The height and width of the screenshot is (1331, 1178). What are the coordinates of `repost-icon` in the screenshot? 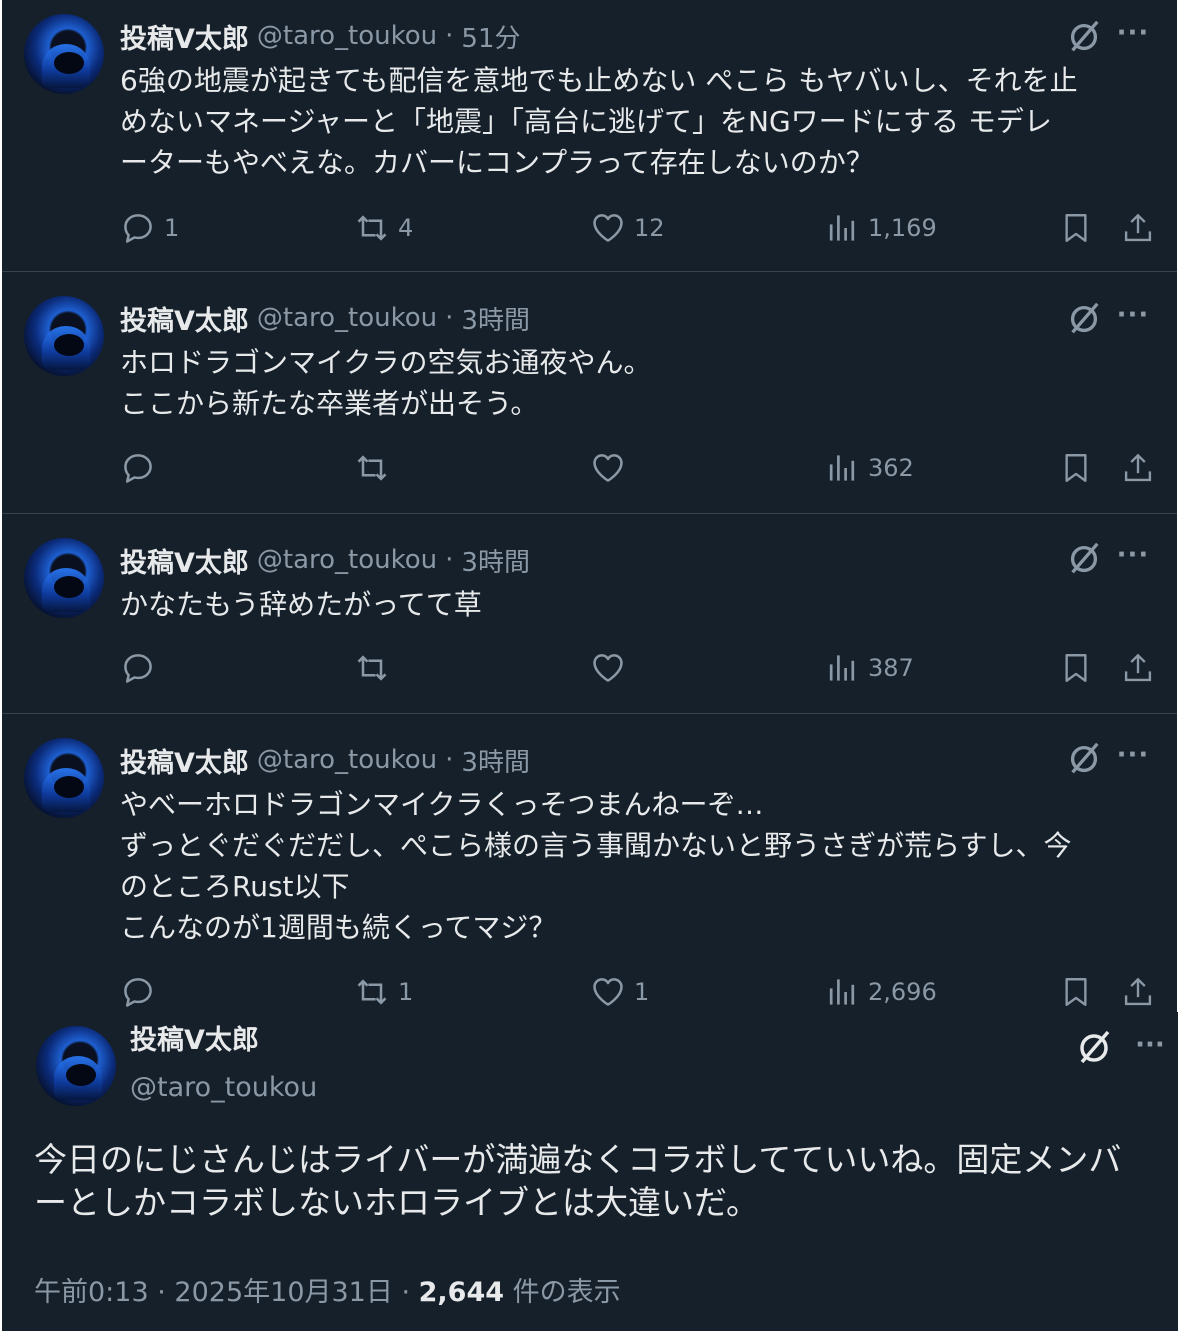 It's located at (372, 992).